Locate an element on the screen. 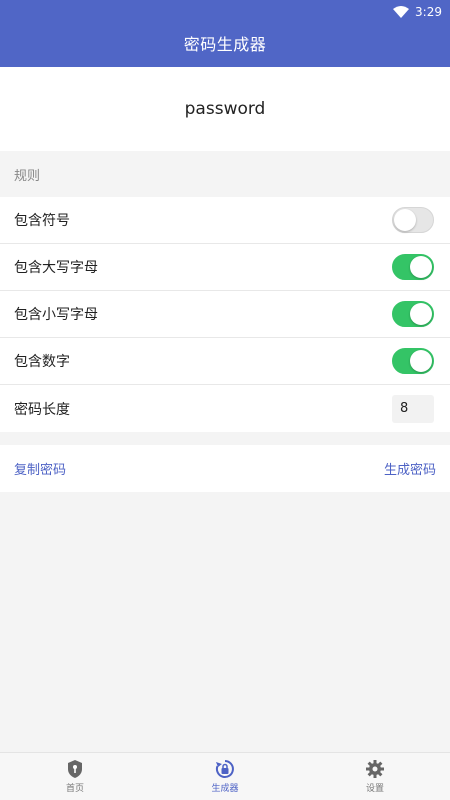 The width and height of the screenshot is (450, 800). tab-generator-label: 生成器 is located at coordinates (225, 789).